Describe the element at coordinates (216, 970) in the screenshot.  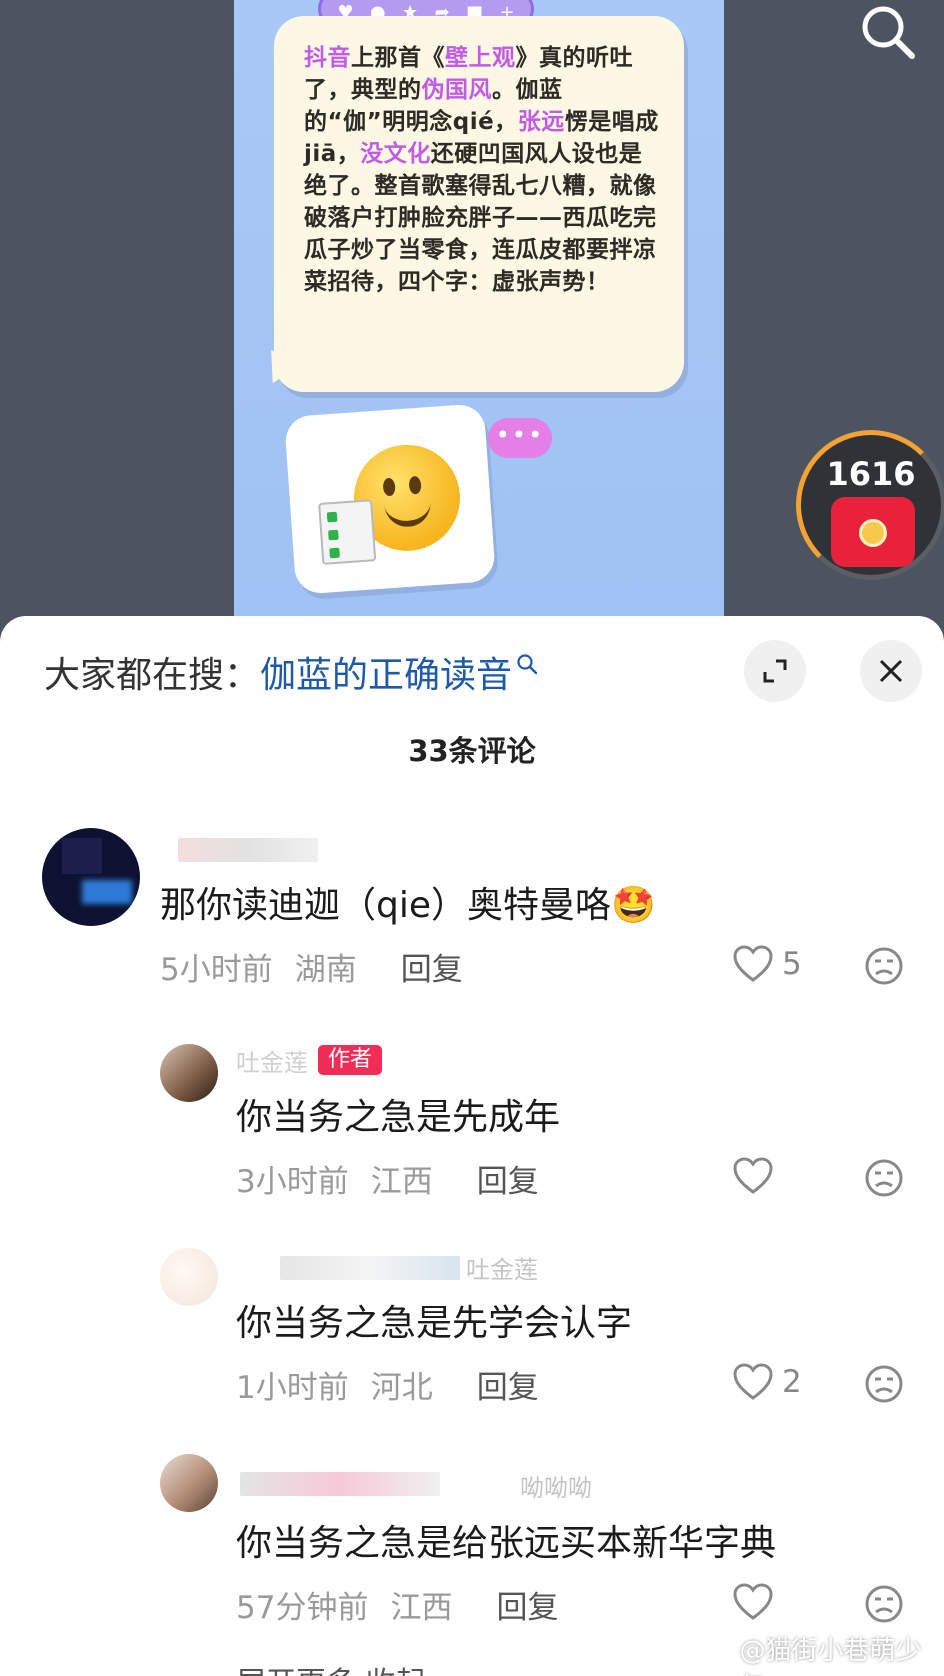
I see `comment-time: 5小时前` at that location.